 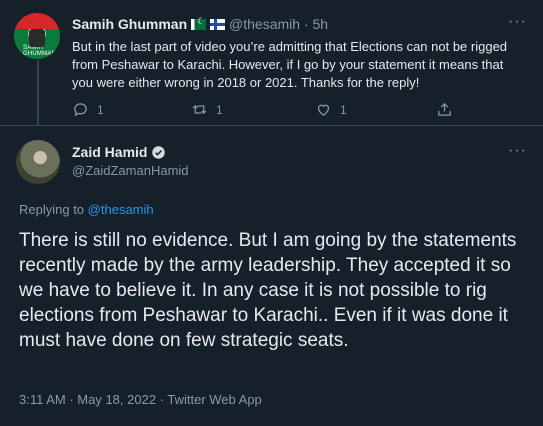 I want to click on reply-button: 1, so click(x=88, y=109).